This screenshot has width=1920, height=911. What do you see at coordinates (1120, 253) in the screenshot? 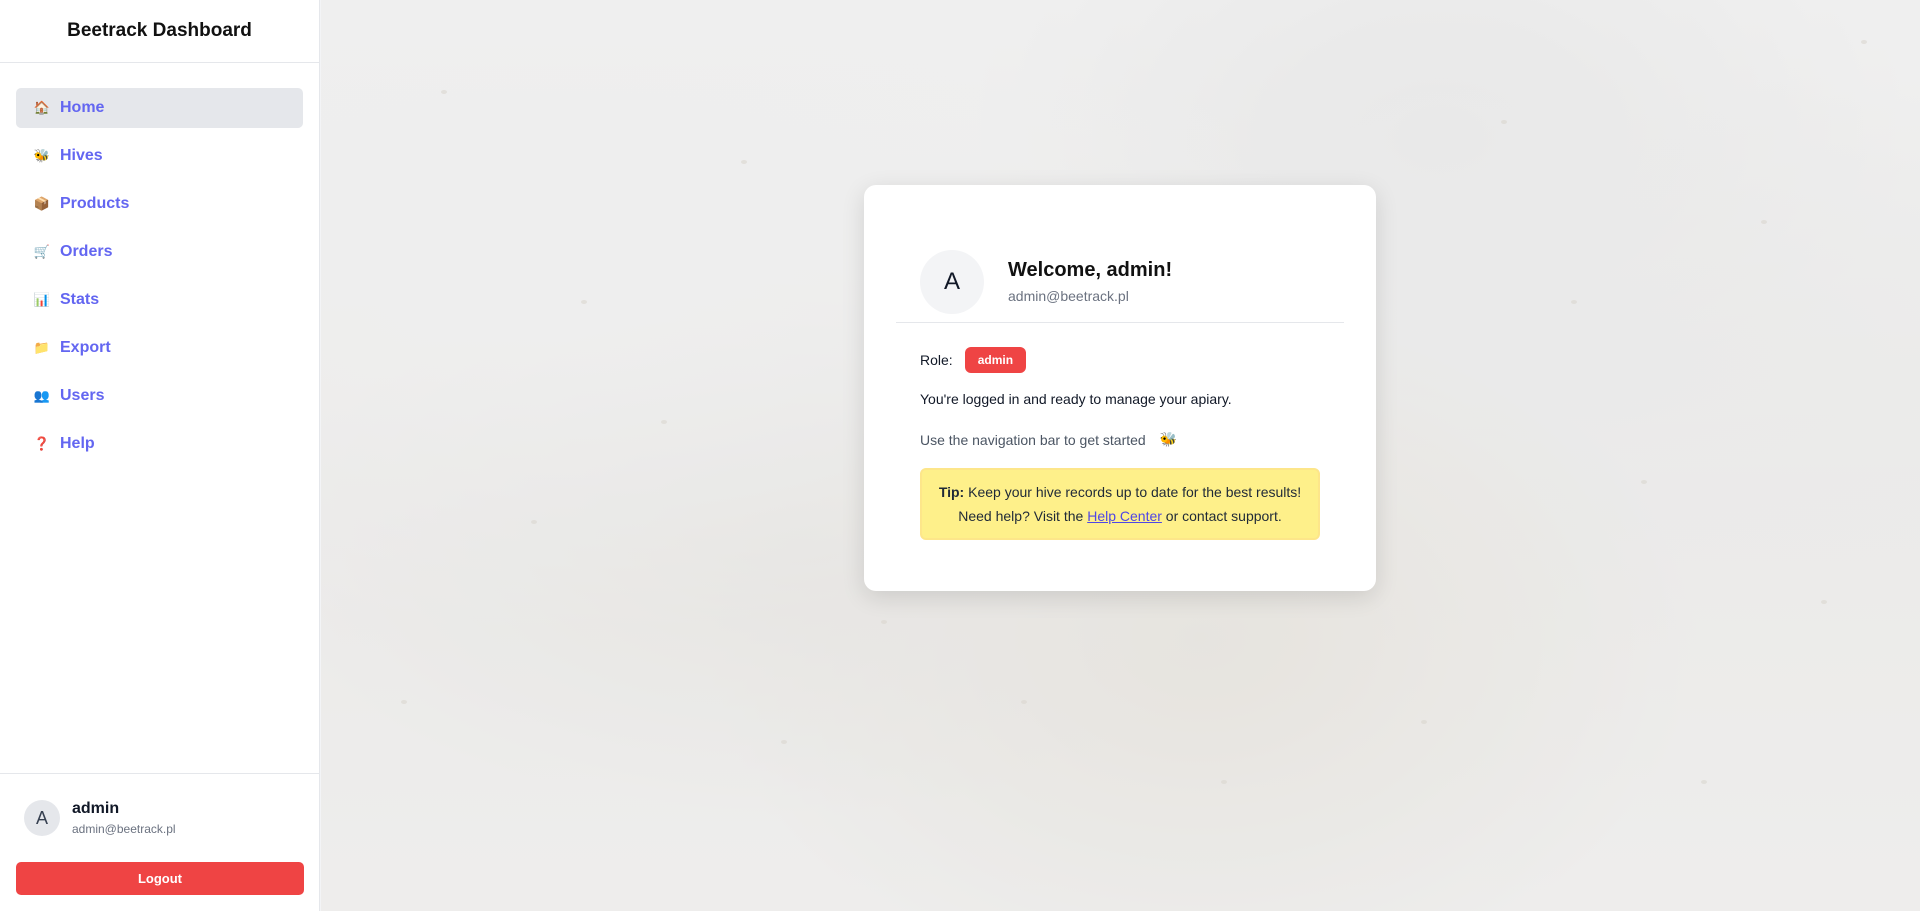
I see `welcome-header: A Welcome, admin! admin@beetrack.pl` at bounding box center [1120, 253].